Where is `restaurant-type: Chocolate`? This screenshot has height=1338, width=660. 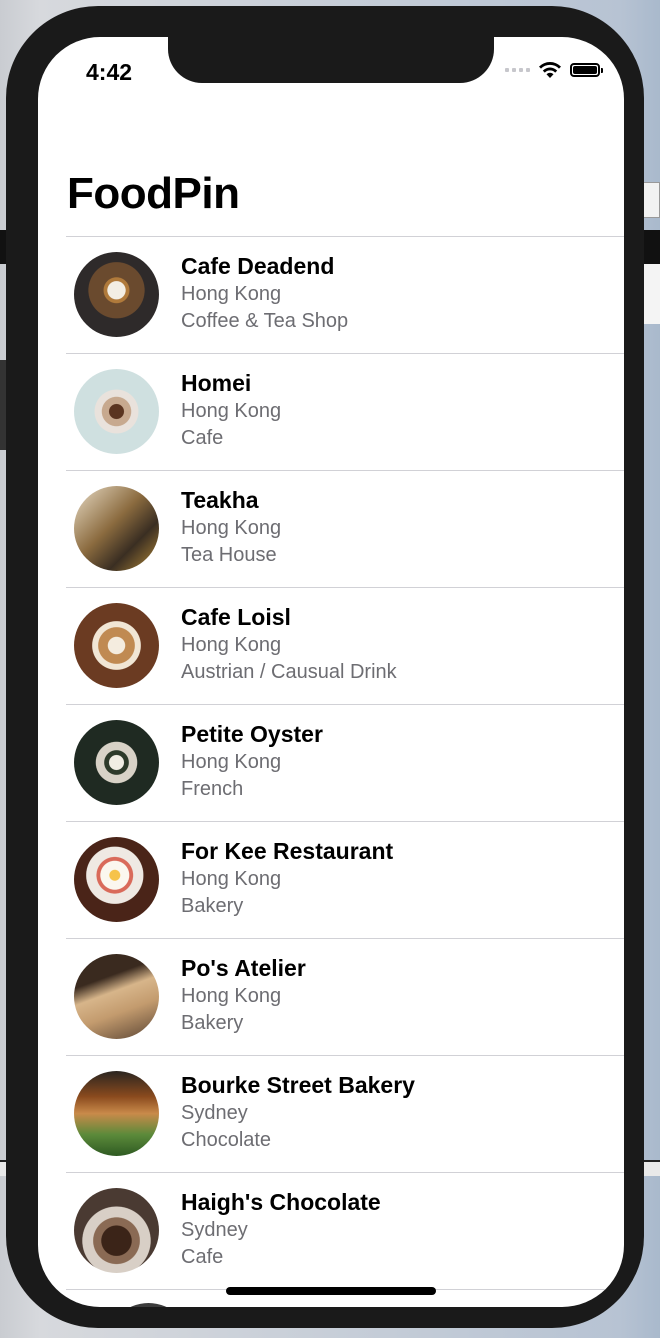
restaurant-type: Chocolate is located at coordinates (226, 1140).